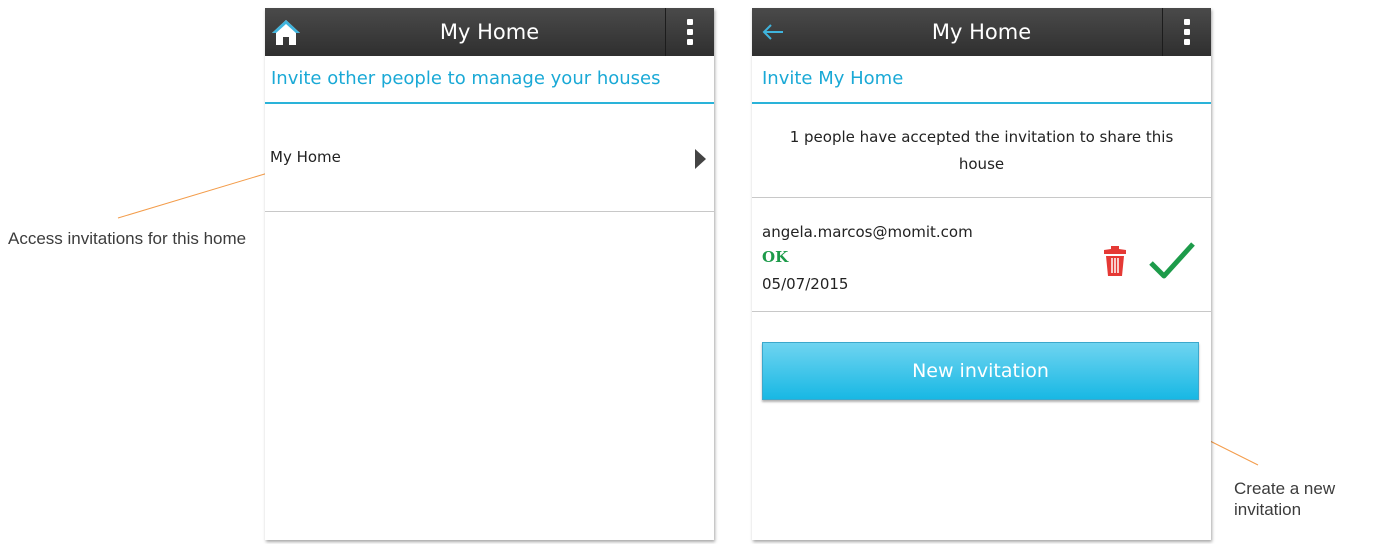 The height and width of the screenshot is (544, 1384). Describe the element at coordinates (1172, 260) in the screenshot. I see `checkmark-icon` at that location.